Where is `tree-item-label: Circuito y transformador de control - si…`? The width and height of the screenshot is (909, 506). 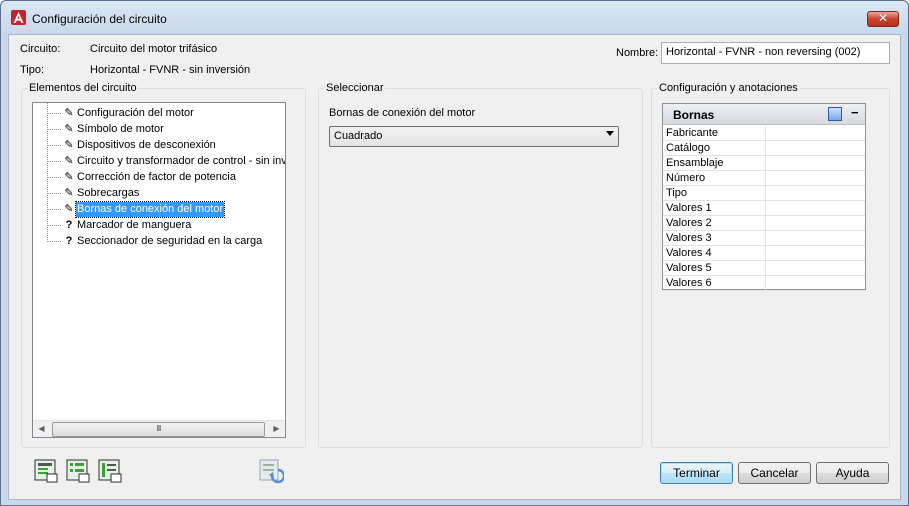
tree-item-label: Circuito y transformador de control - si… is located at coordinates (181, 161).